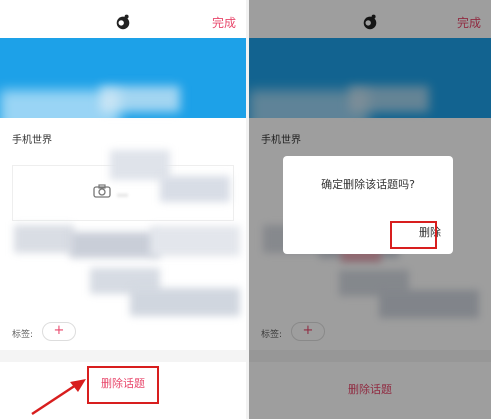 The height and width of the screenshot is (419, 491). Describe the element at coordinates (32, 140) in the screenshot. I see `section-title: 手机世界` at that location.